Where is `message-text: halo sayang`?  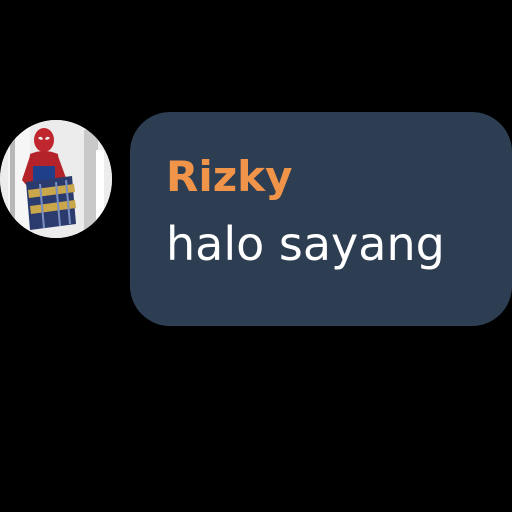 message-text: halo sayang is located at coordinates (305, 244).